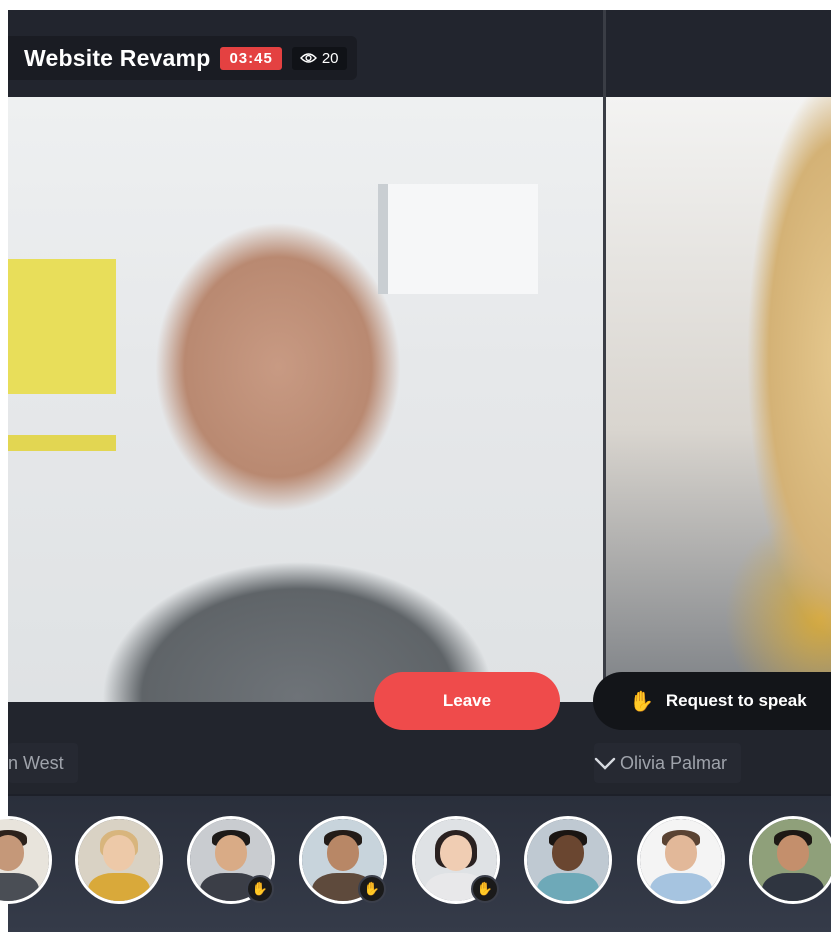 Image resolution: width=831 pixels, height=932 pixels. I want to click on request-to-speak-label: Request to speak, so click(736, 700).